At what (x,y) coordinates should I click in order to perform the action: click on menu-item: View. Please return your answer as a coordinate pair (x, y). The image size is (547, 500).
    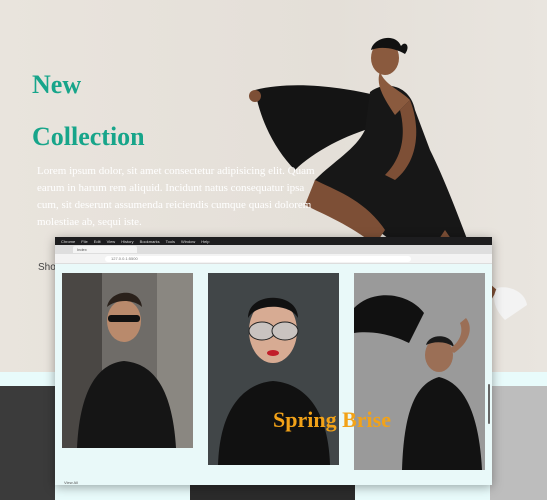
    Looking at the image, I should click on (111, 241).